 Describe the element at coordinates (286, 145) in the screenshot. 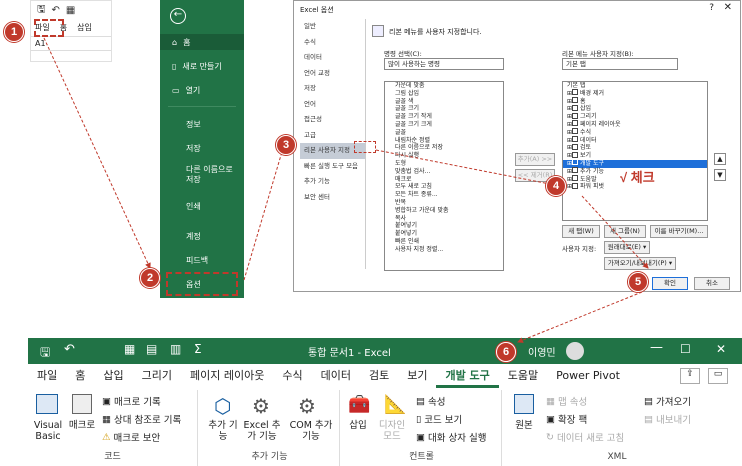

I see `step-badge-3: 3` at that location.